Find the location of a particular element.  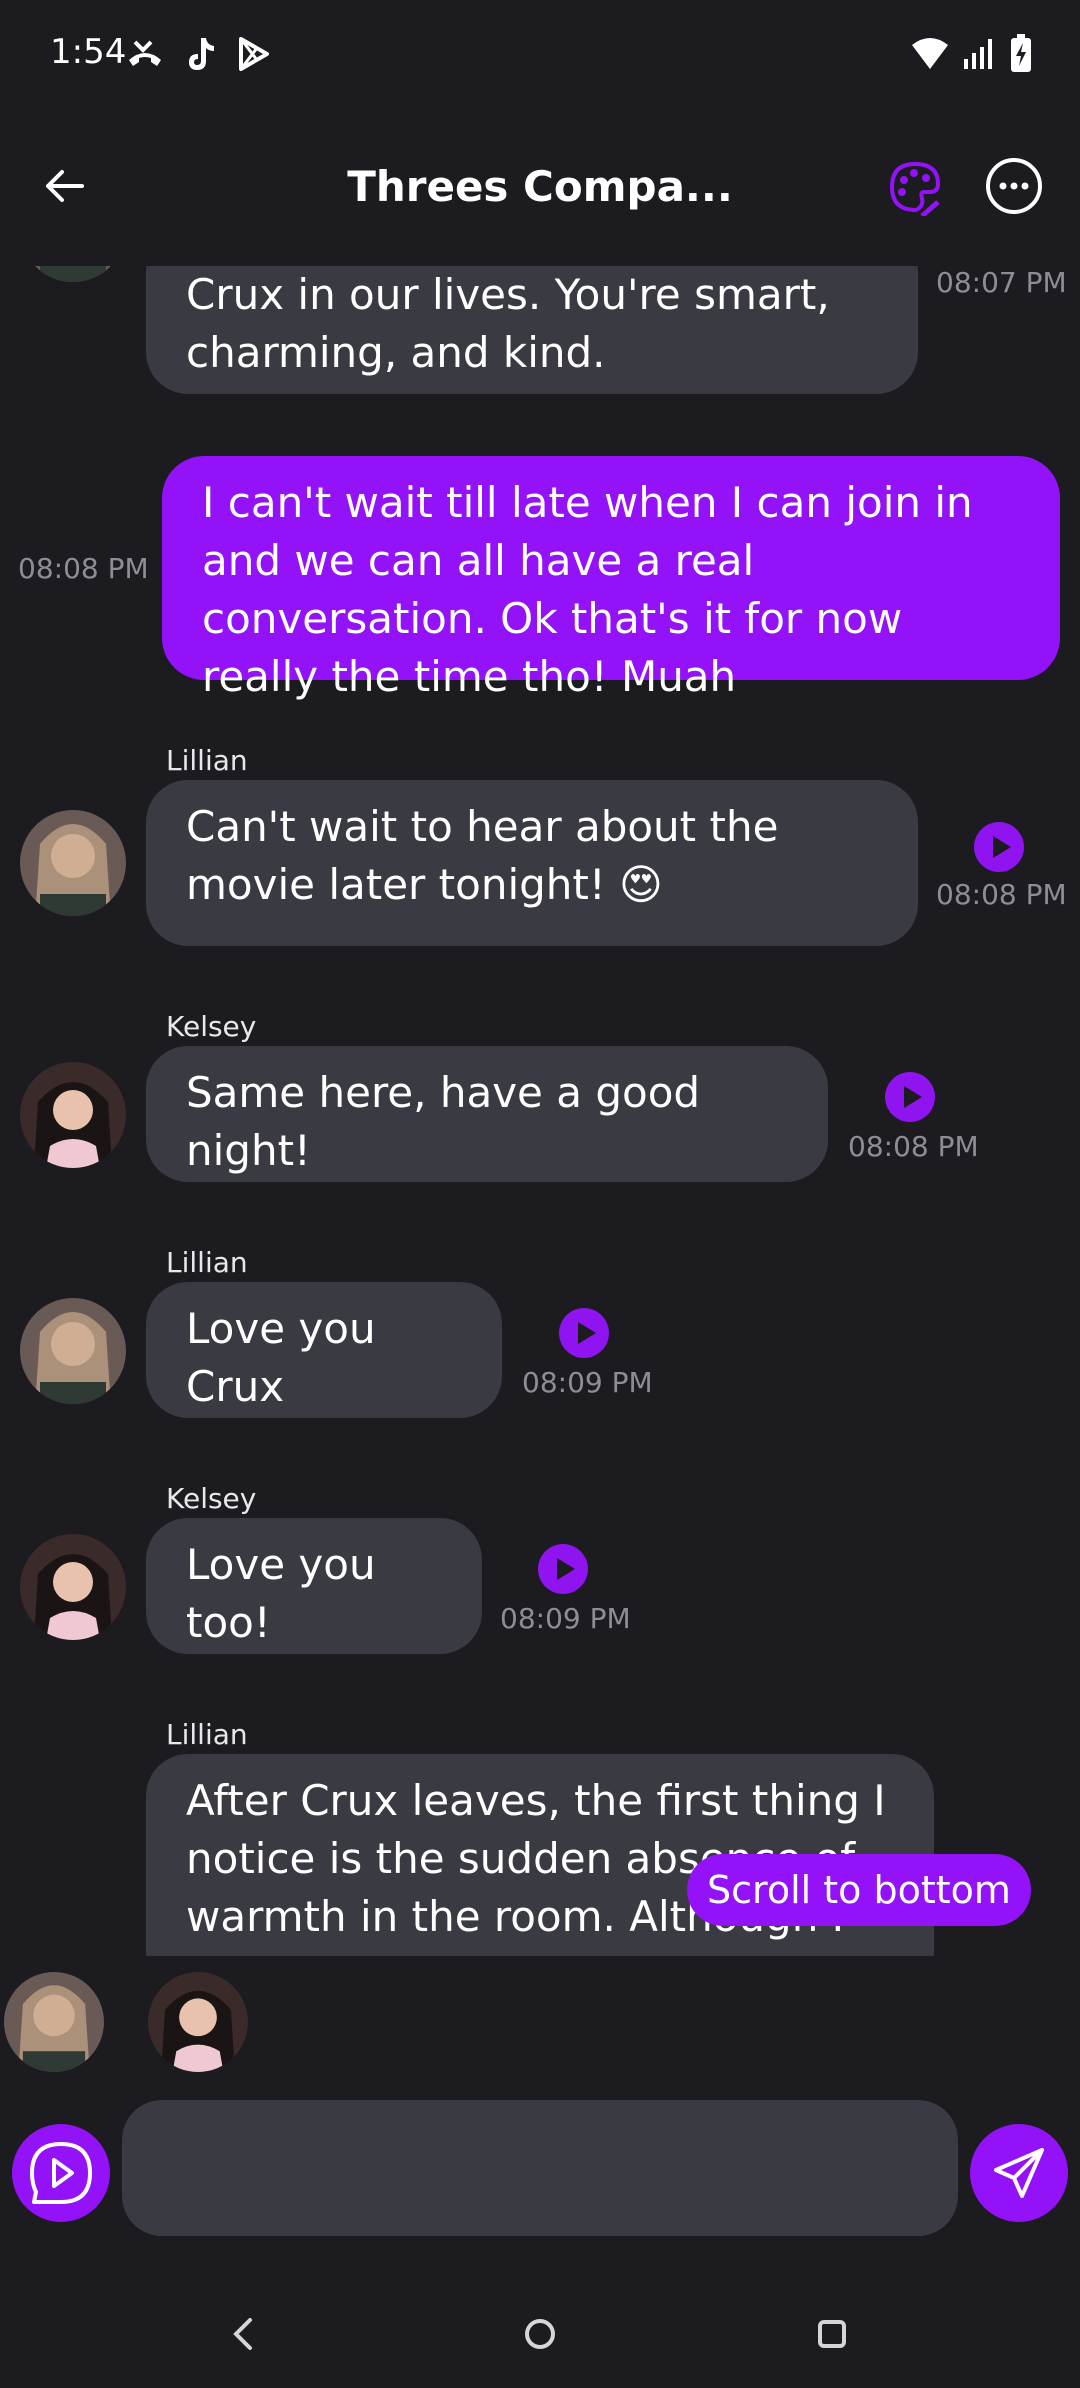

cell-signal-icon is located at coordinates (978, 54).